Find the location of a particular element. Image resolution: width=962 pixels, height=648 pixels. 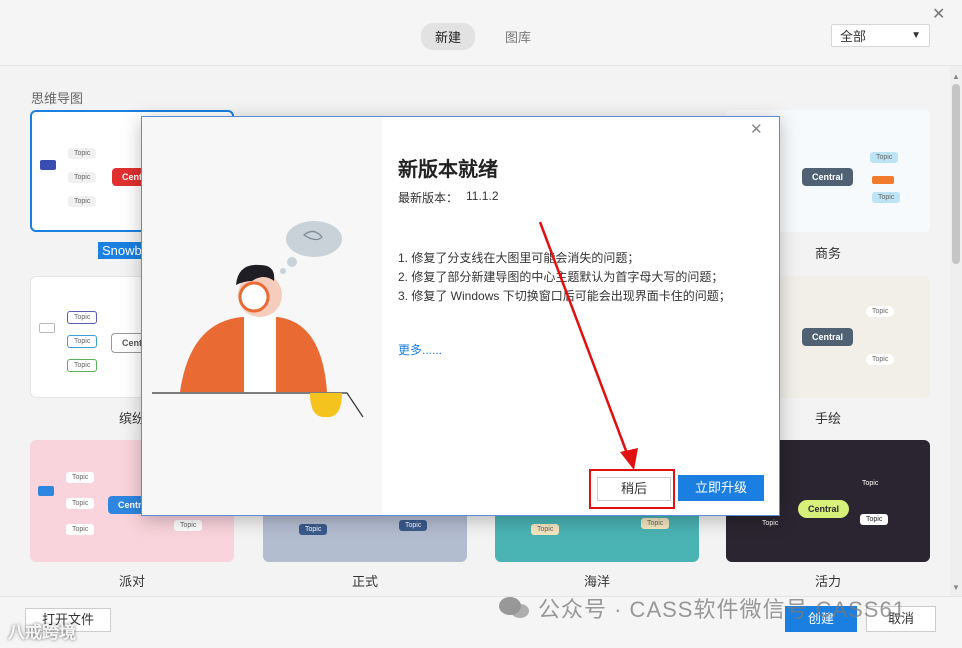

watermark-right: 公众号 · CASS软件微信号 CASS61 is located at coordinates (702, 608).